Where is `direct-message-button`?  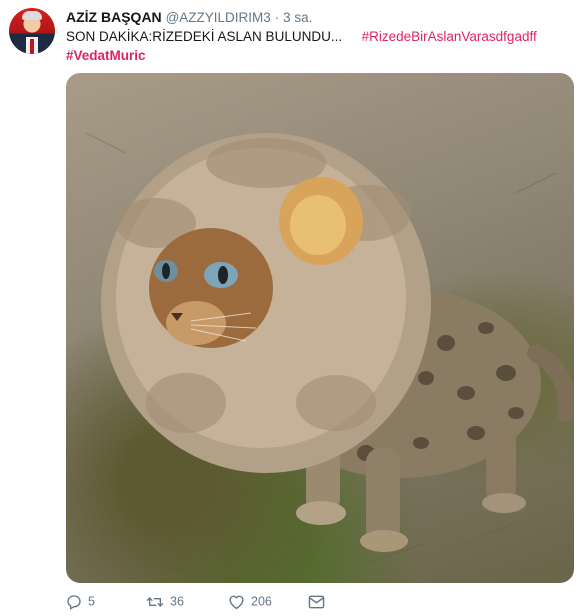 direct-message-button is located at coordinates (319, 601).